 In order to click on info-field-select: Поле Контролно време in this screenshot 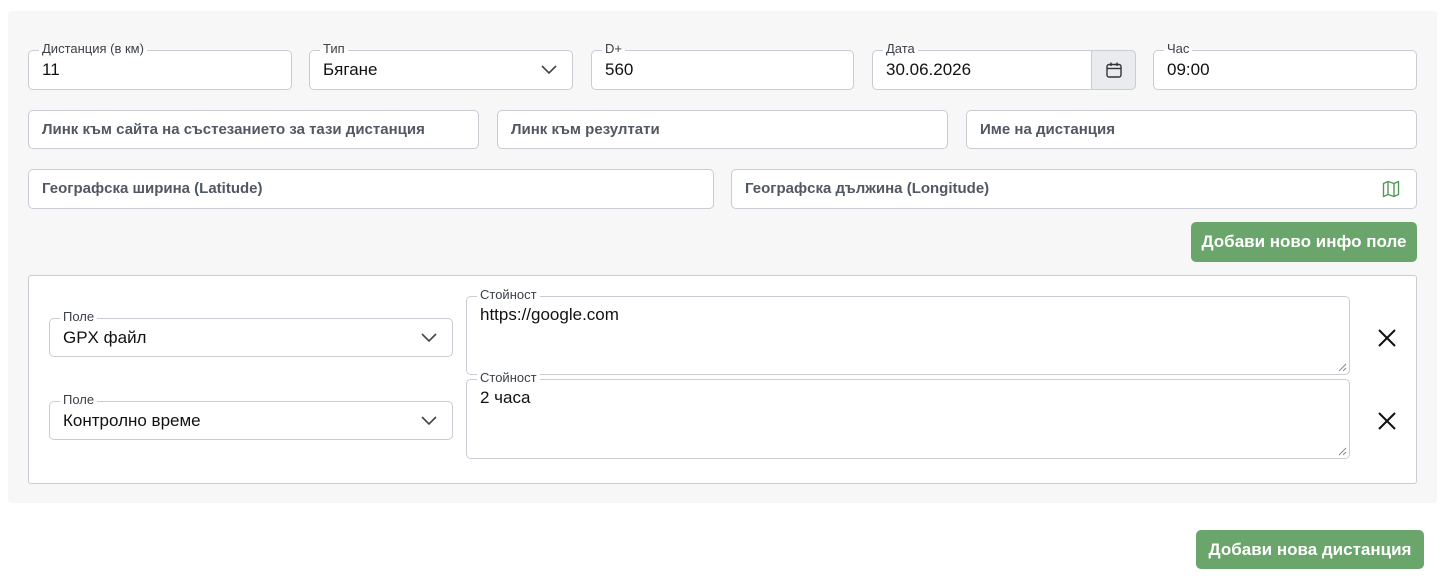, I will do `click(251, 416)`.